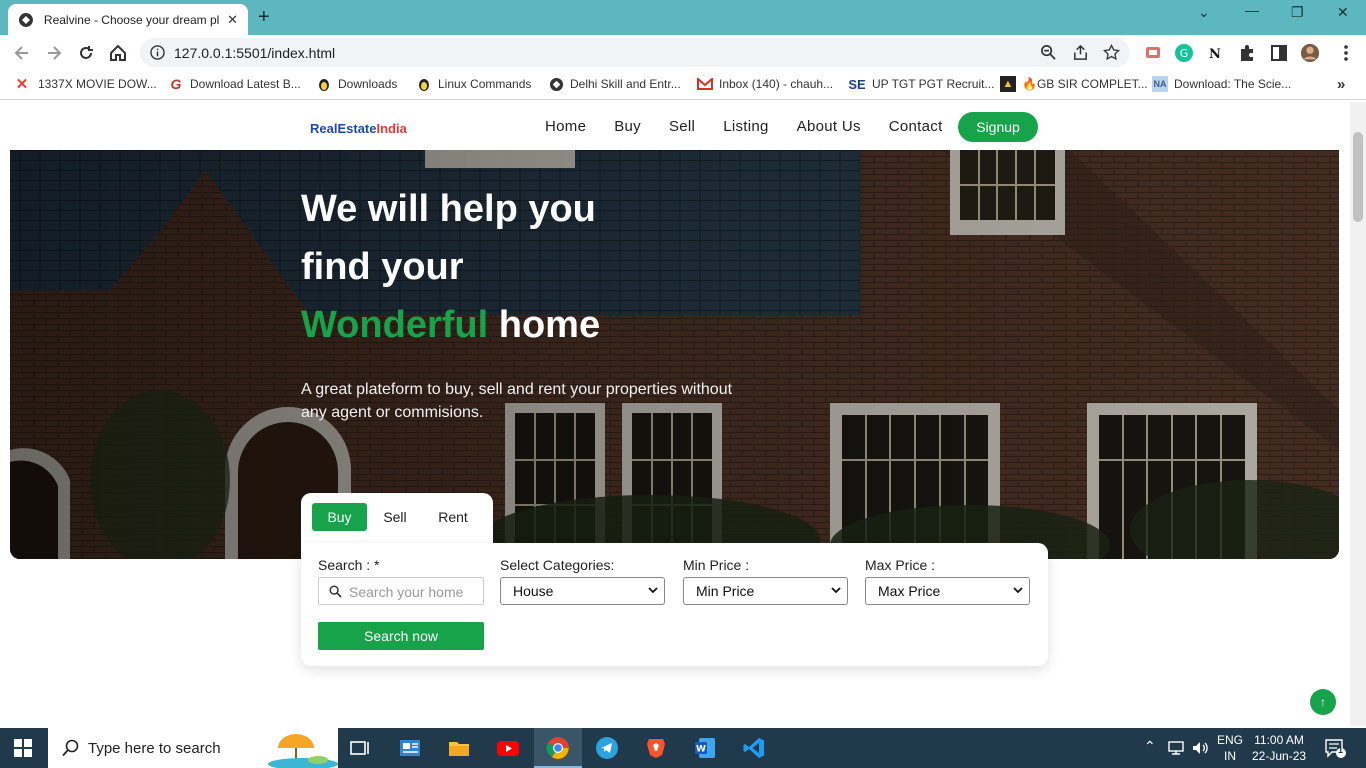  Describe the element at coordinates (1346, 53) in the screenshot. I see `chrome-menu-icon` at that location.